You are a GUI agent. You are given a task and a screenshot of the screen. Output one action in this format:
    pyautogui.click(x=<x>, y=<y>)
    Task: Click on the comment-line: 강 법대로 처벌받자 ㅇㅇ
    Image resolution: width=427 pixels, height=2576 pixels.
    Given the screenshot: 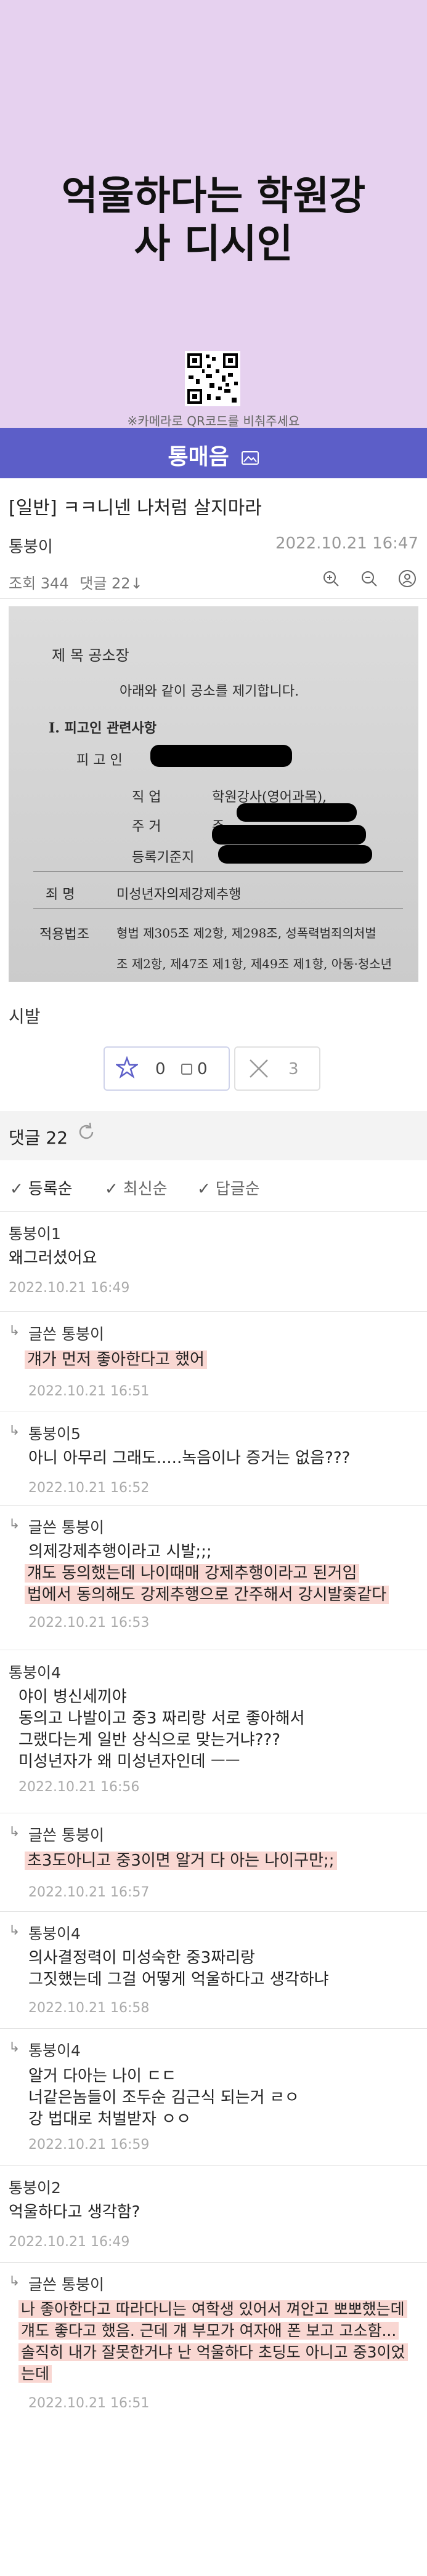 What is the action you would take?
    pyautogui.click(x=109, y=2119)
    